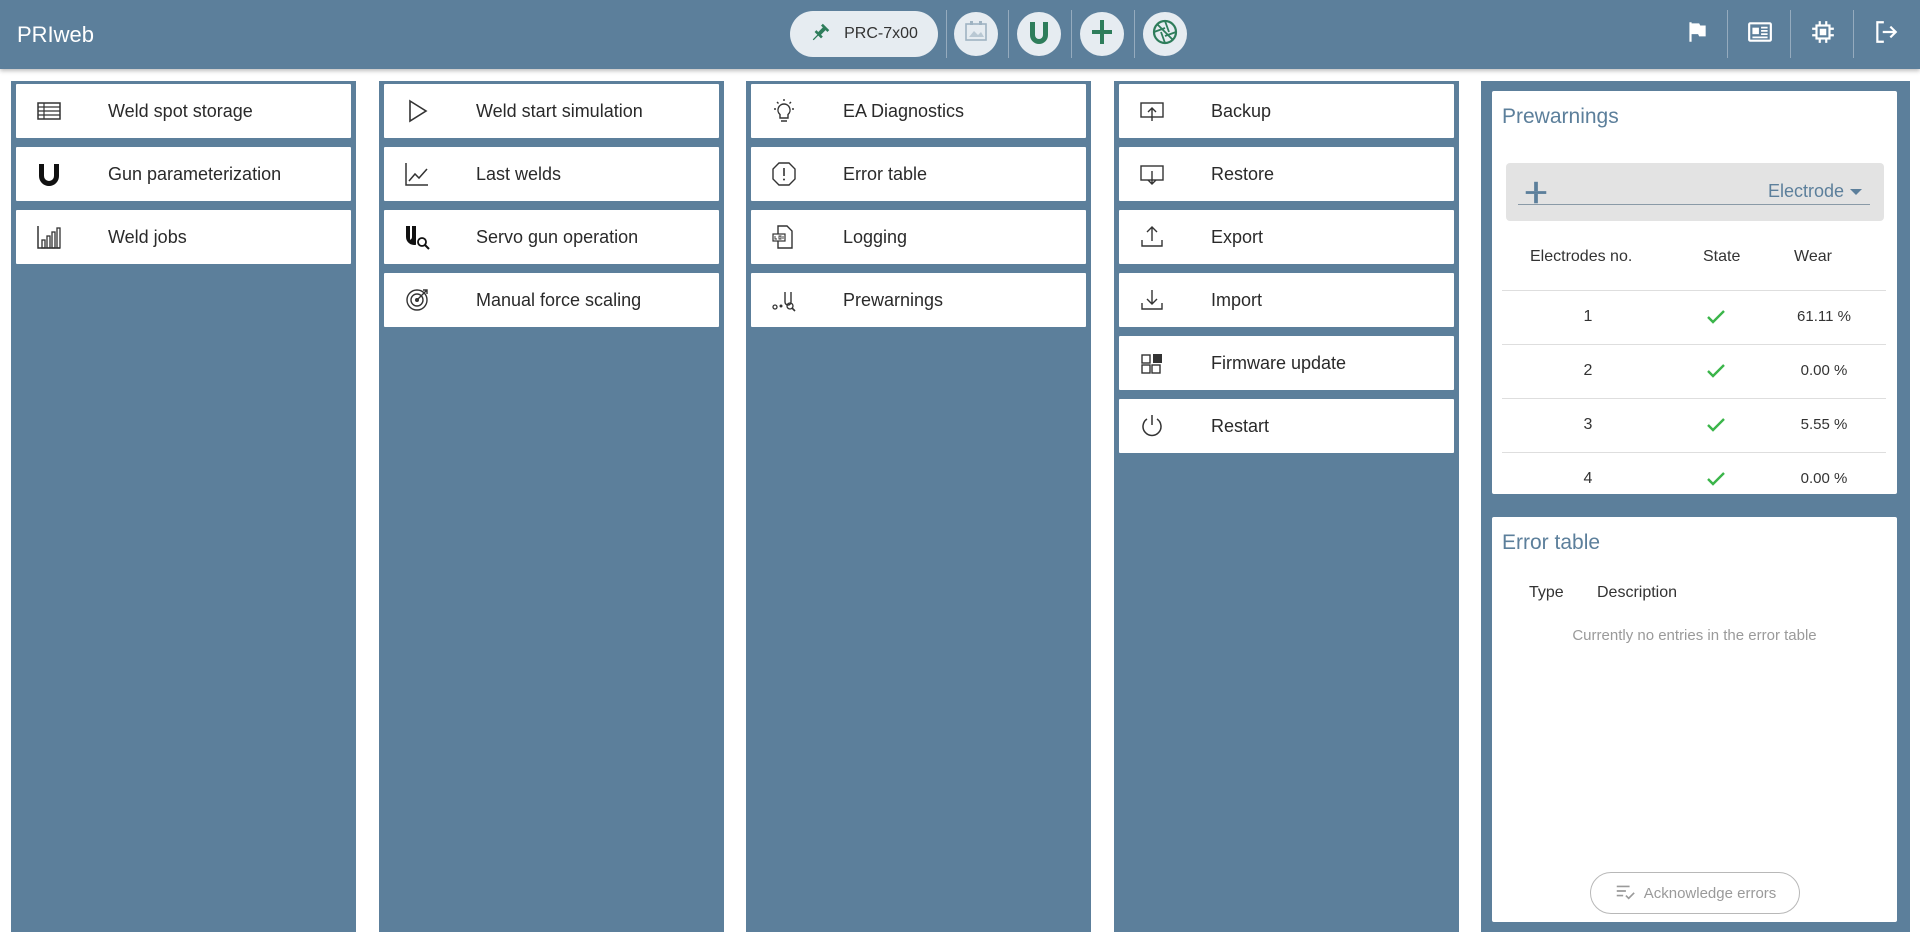 This screenshot has width=1920, height=942. I want to click on column-header-description: Description, so click(1637, 592).